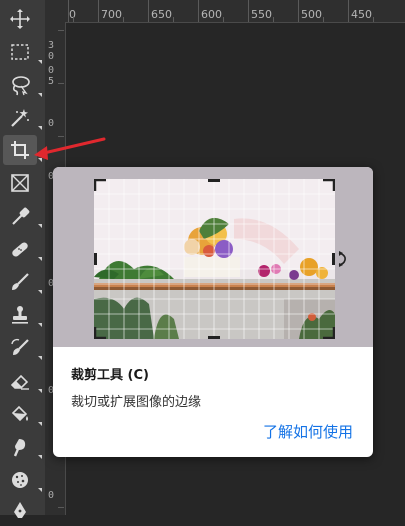 This screenshot has height=526, width=405. I want to click on horizontal-ruler-label: 500, so click(311, 14).